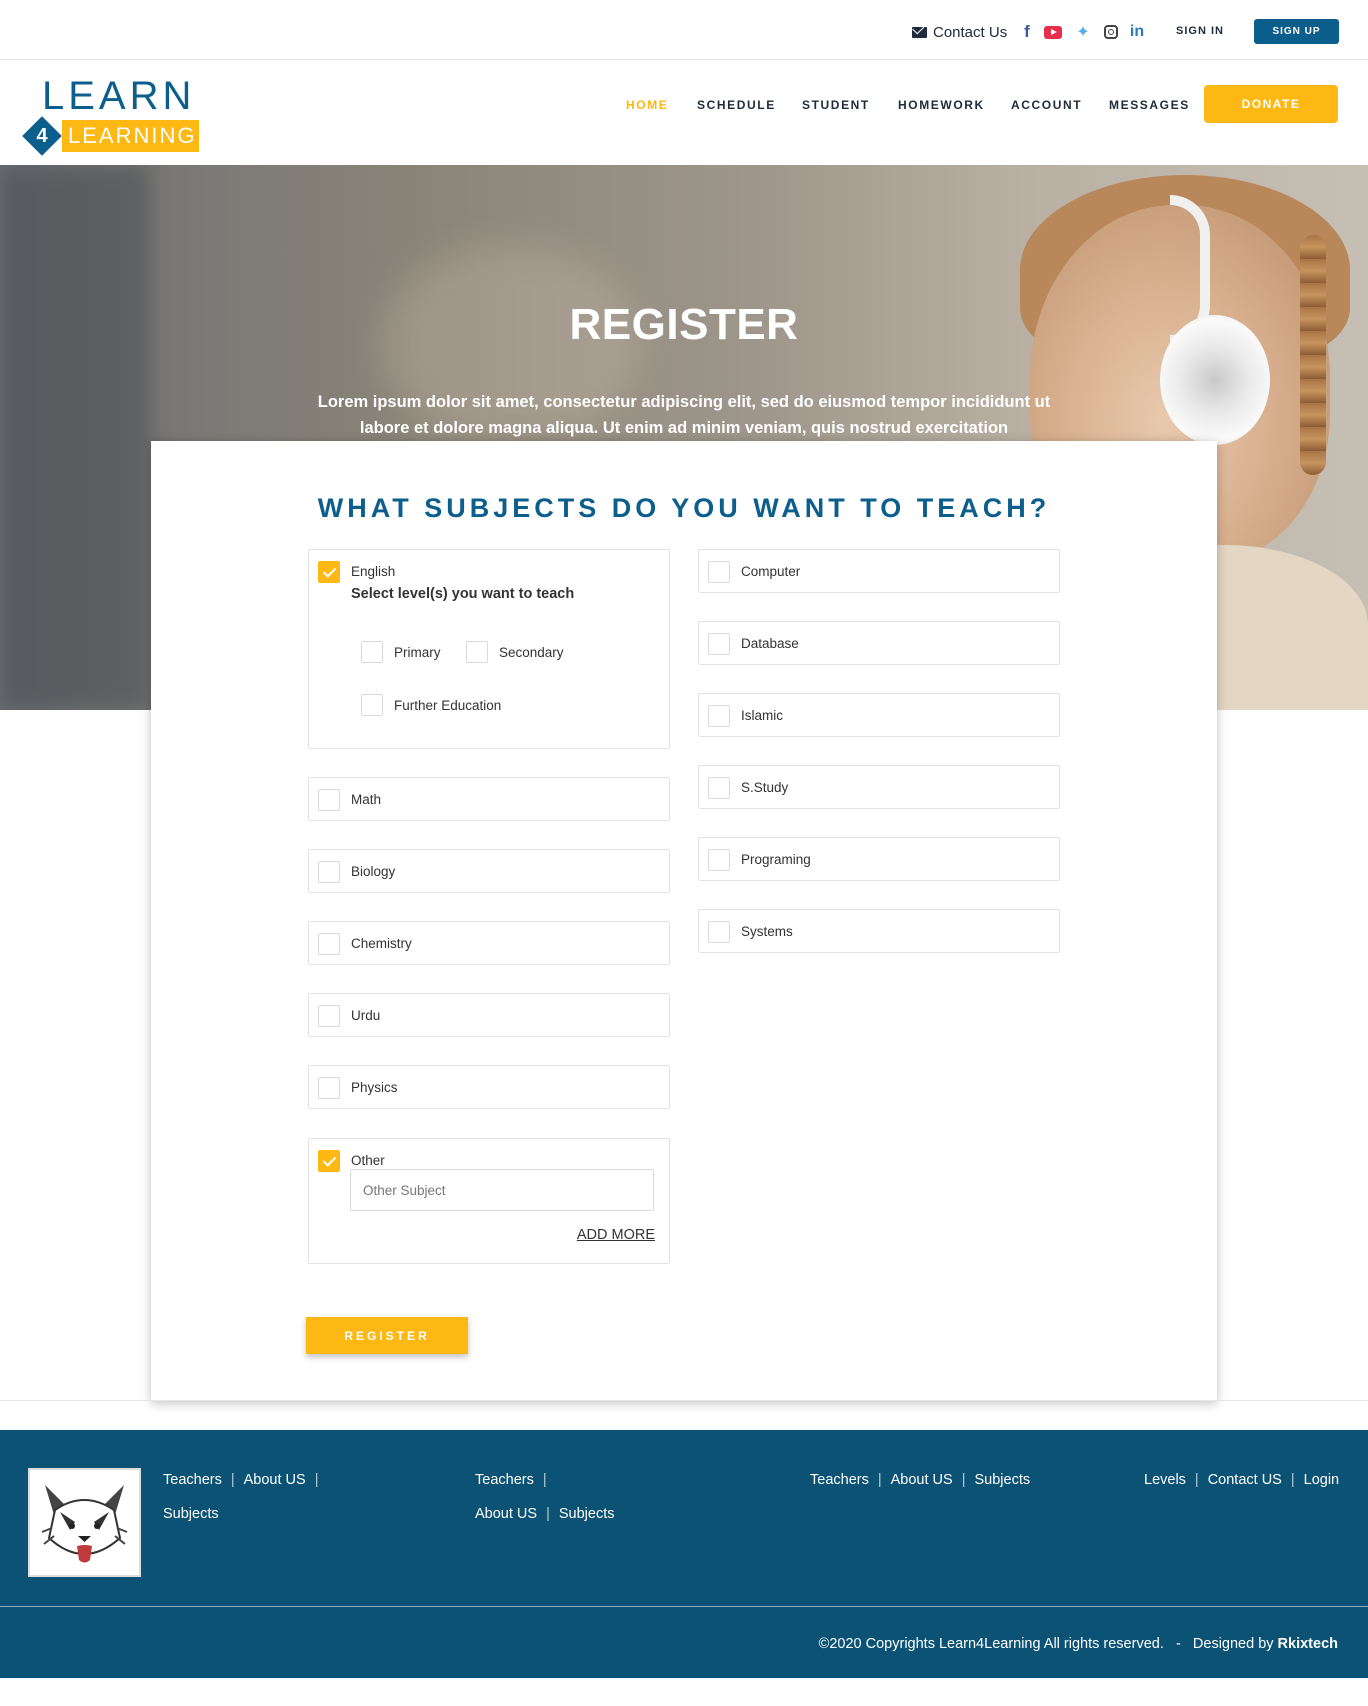  What do you see at coordinates (1165, 1480) in the screenshot?
I see `footer-link-levels: Levels` at bounding box center [1165, 1480].